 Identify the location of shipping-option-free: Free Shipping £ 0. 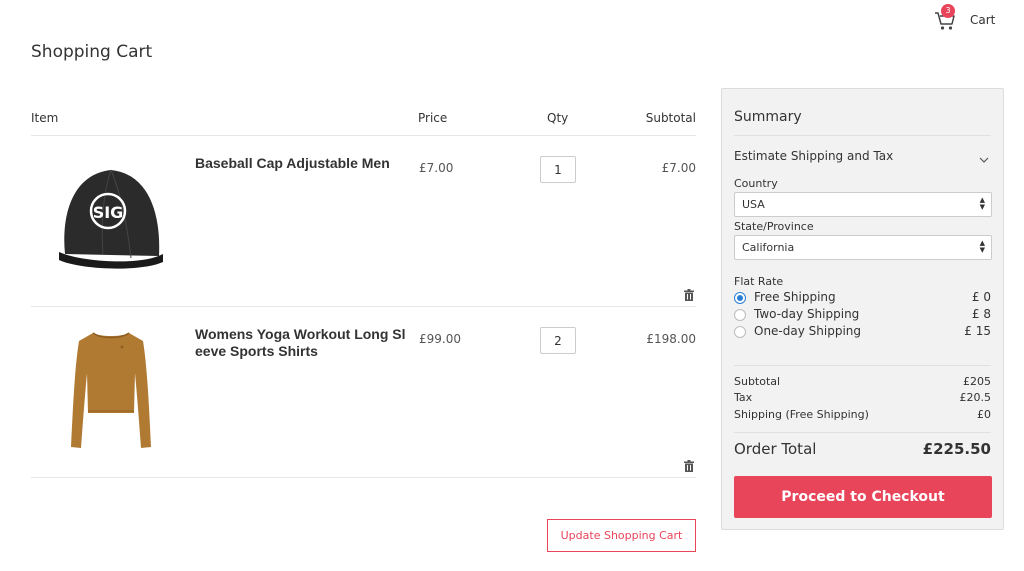
(862, 298).